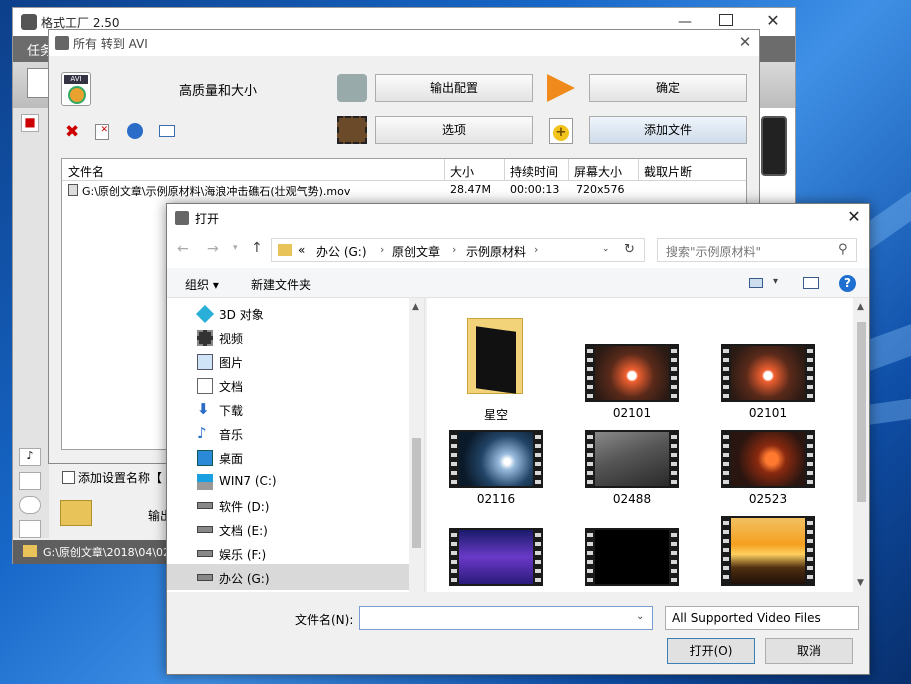  What do you see at coordinates (598, 171) in the screenshot?
I see `column-header-resolution: 屏幕大小` at bounding box center [598, 171].